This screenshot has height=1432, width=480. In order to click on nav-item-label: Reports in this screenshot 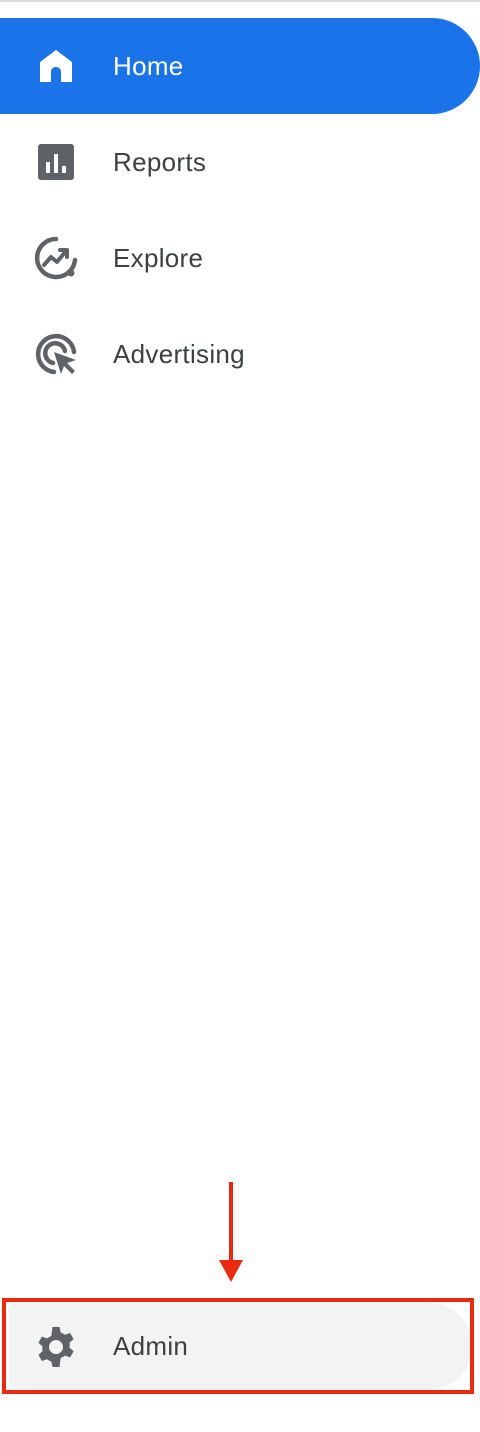, I will do `click(160, 161)`.